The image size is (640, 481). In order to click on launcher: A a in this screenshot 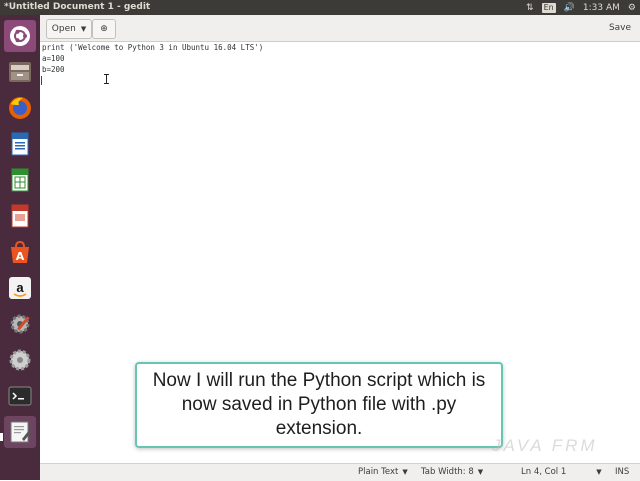, I will do `click(20, 247)`.